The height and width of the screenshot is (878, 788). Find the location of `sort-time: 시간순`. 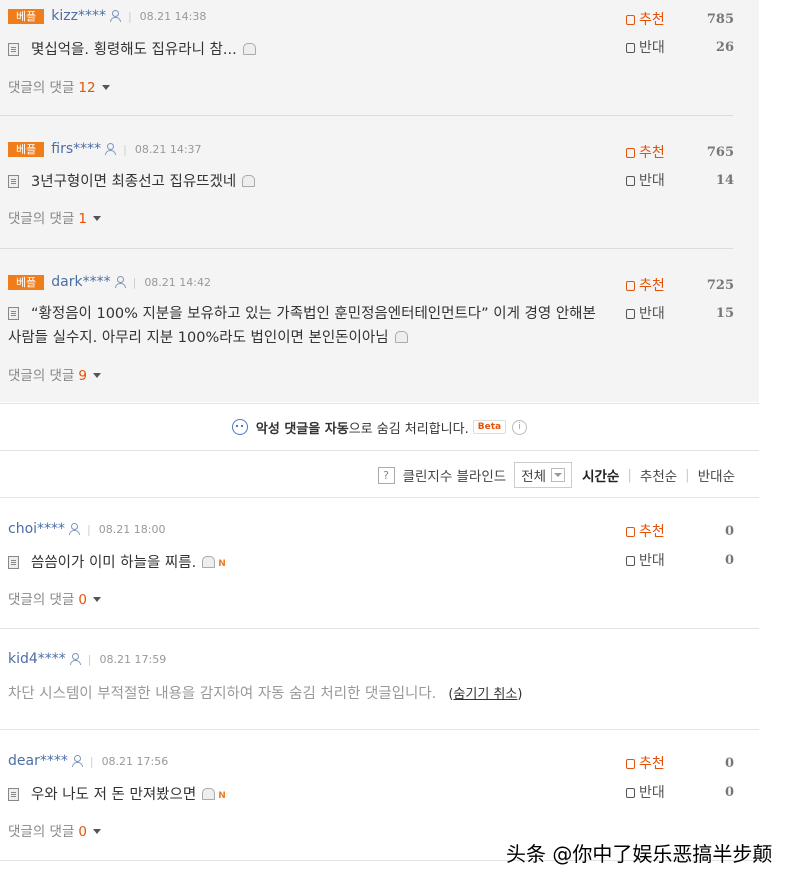

sort-time: 시간순 is located at coordinates (600, 475).